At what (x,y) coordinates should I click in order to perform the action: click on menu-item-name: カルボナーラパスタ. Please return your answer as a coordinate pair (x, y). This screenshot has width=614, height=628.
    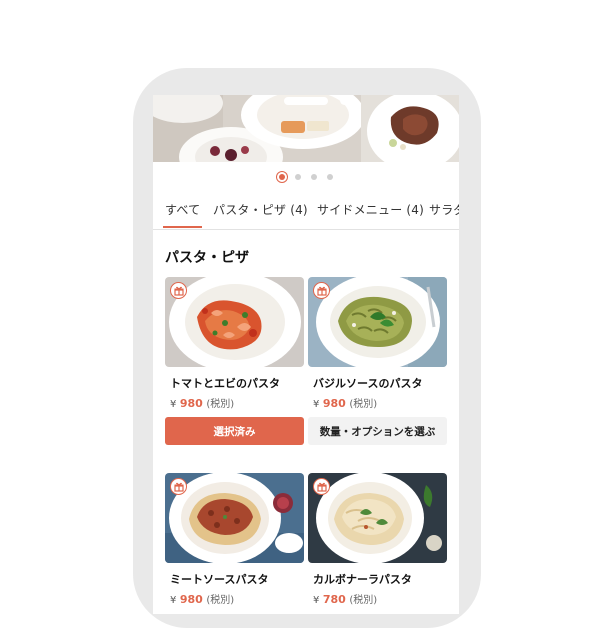
    Looking at the image, I should click on (362, 579).